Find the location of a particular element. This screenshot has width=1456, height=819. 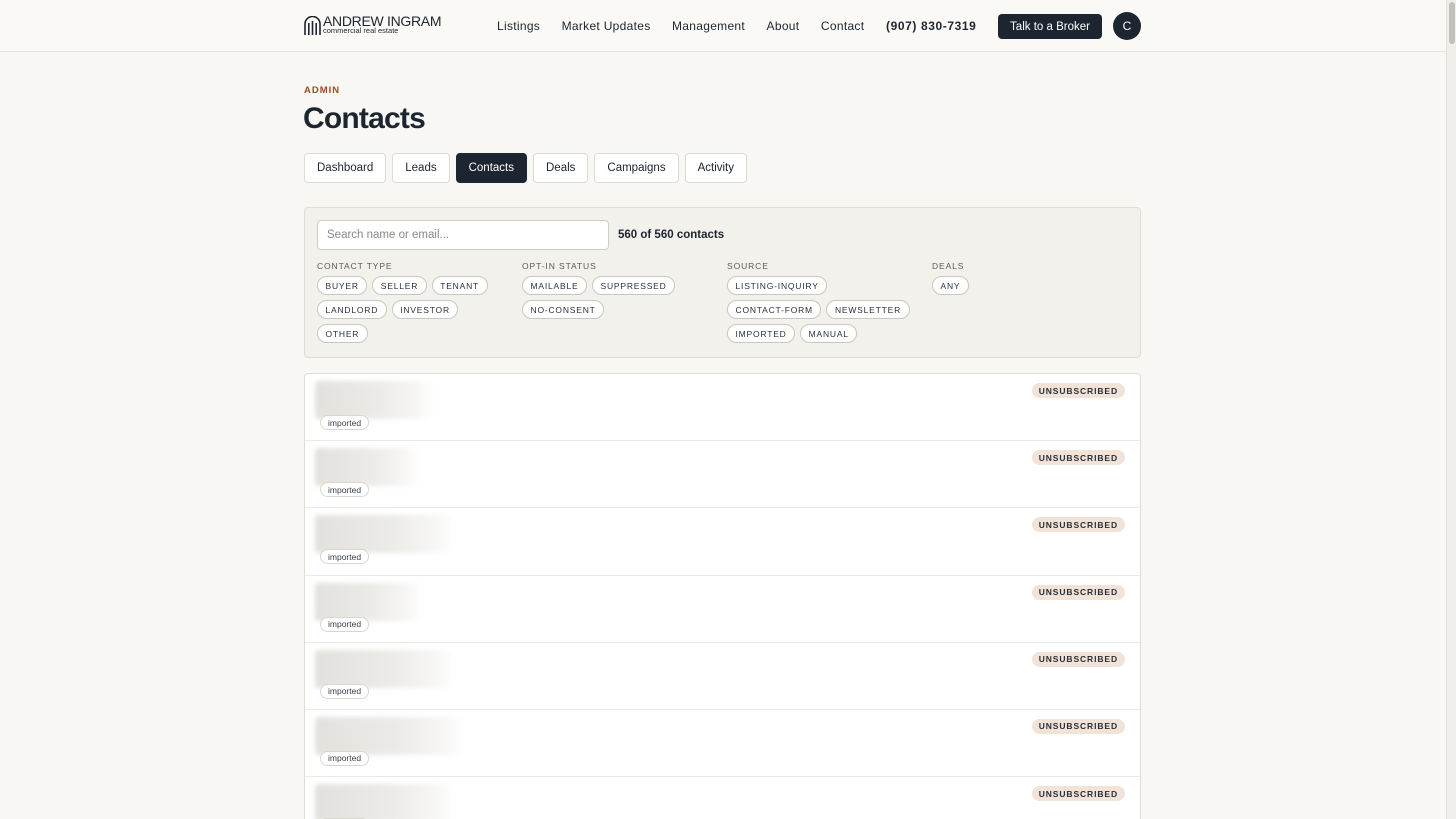

filter-chip-contact-form: CONTACT-FORM is located at coordinates (774, 309).